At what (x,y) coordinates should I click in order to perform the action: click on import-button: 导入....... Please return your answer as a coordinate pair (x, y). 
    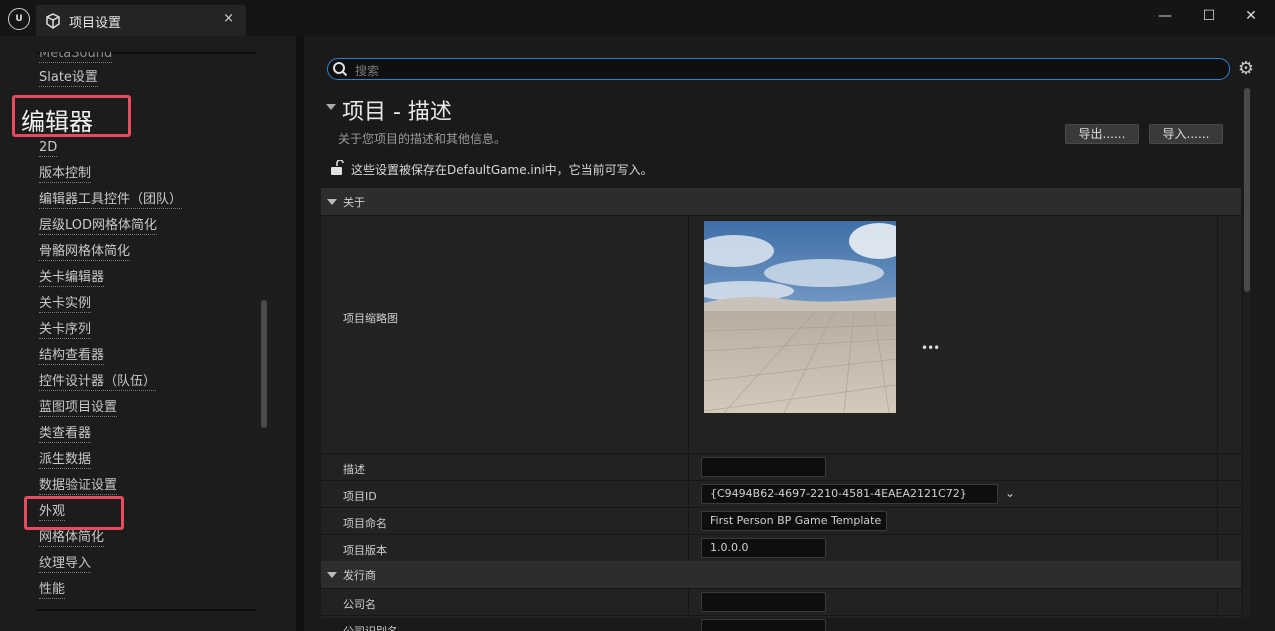
    Looking at the image, I should click on (1186, 134).